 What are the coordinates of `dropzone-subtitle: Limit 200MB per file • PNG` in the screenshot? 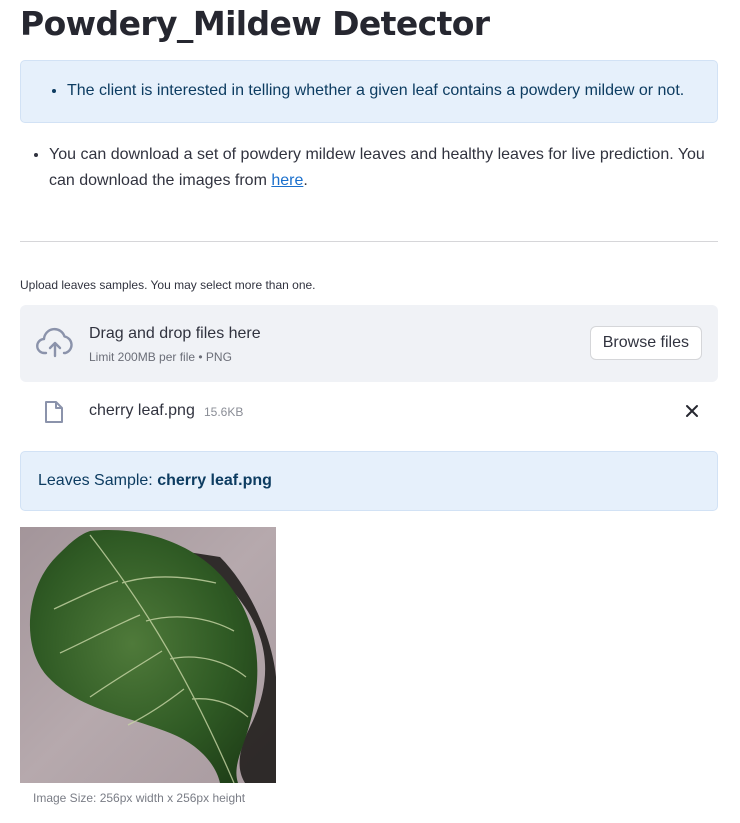 It's located at (160, 357).